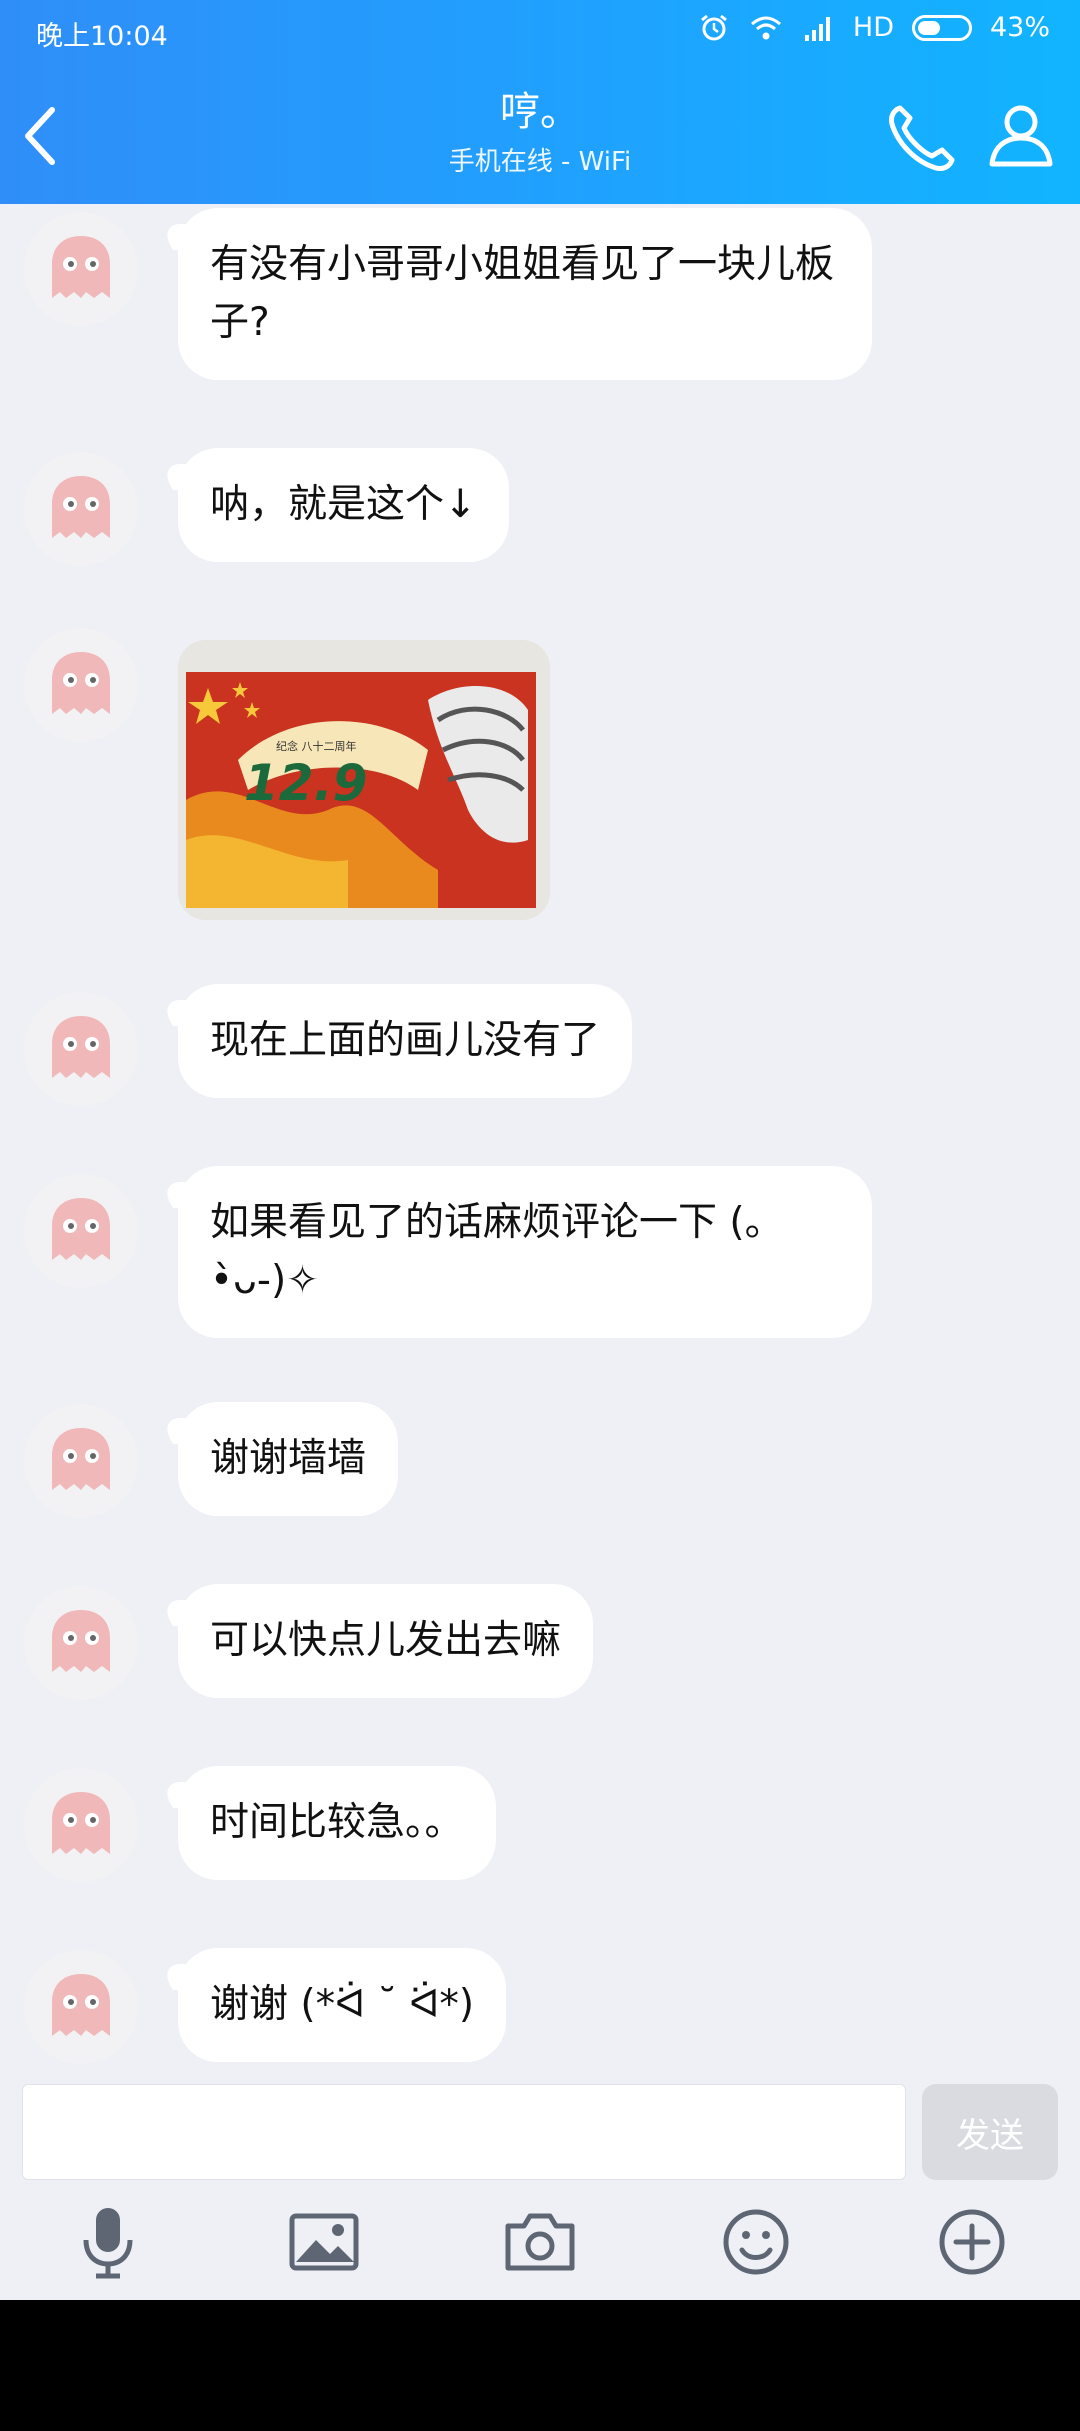  Describe the element at coordinates (337, 1823) in the screenshot. I see `message-bubble: 时间比较急。。` at that location.